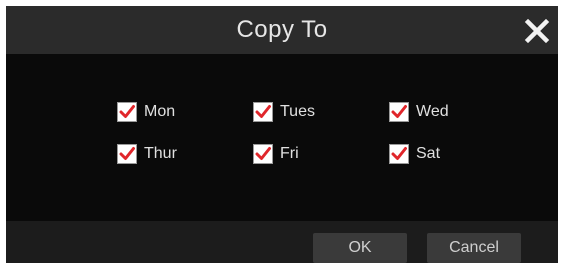 The image size is (562, 265). Describe the element at coordinates (160, 111) in the screenshot. I see `day-label-mon: Mon` at that location.